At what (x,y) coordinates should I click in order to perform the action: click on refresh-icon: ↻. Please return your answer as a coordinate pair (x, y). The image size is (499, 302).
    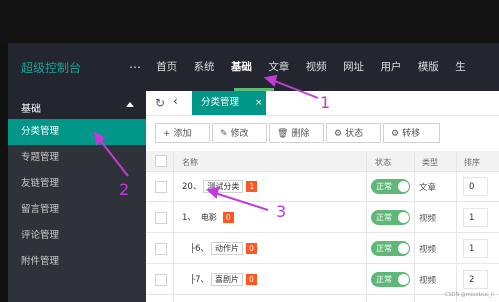
    Looking at the image, I should click on (160, 103).